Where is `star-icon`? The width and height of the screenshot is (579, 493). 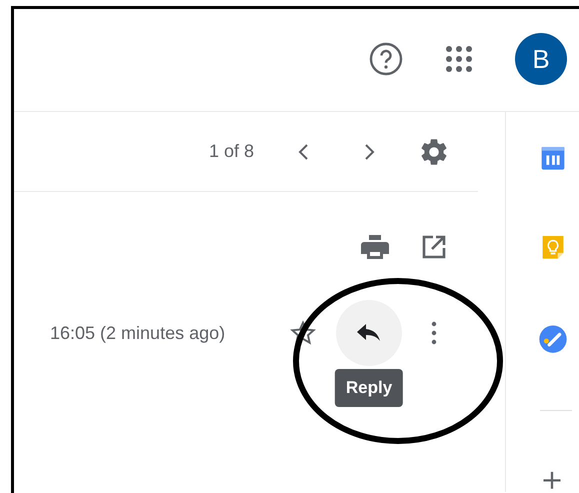 star-icon is located at coordinates (303, 333).